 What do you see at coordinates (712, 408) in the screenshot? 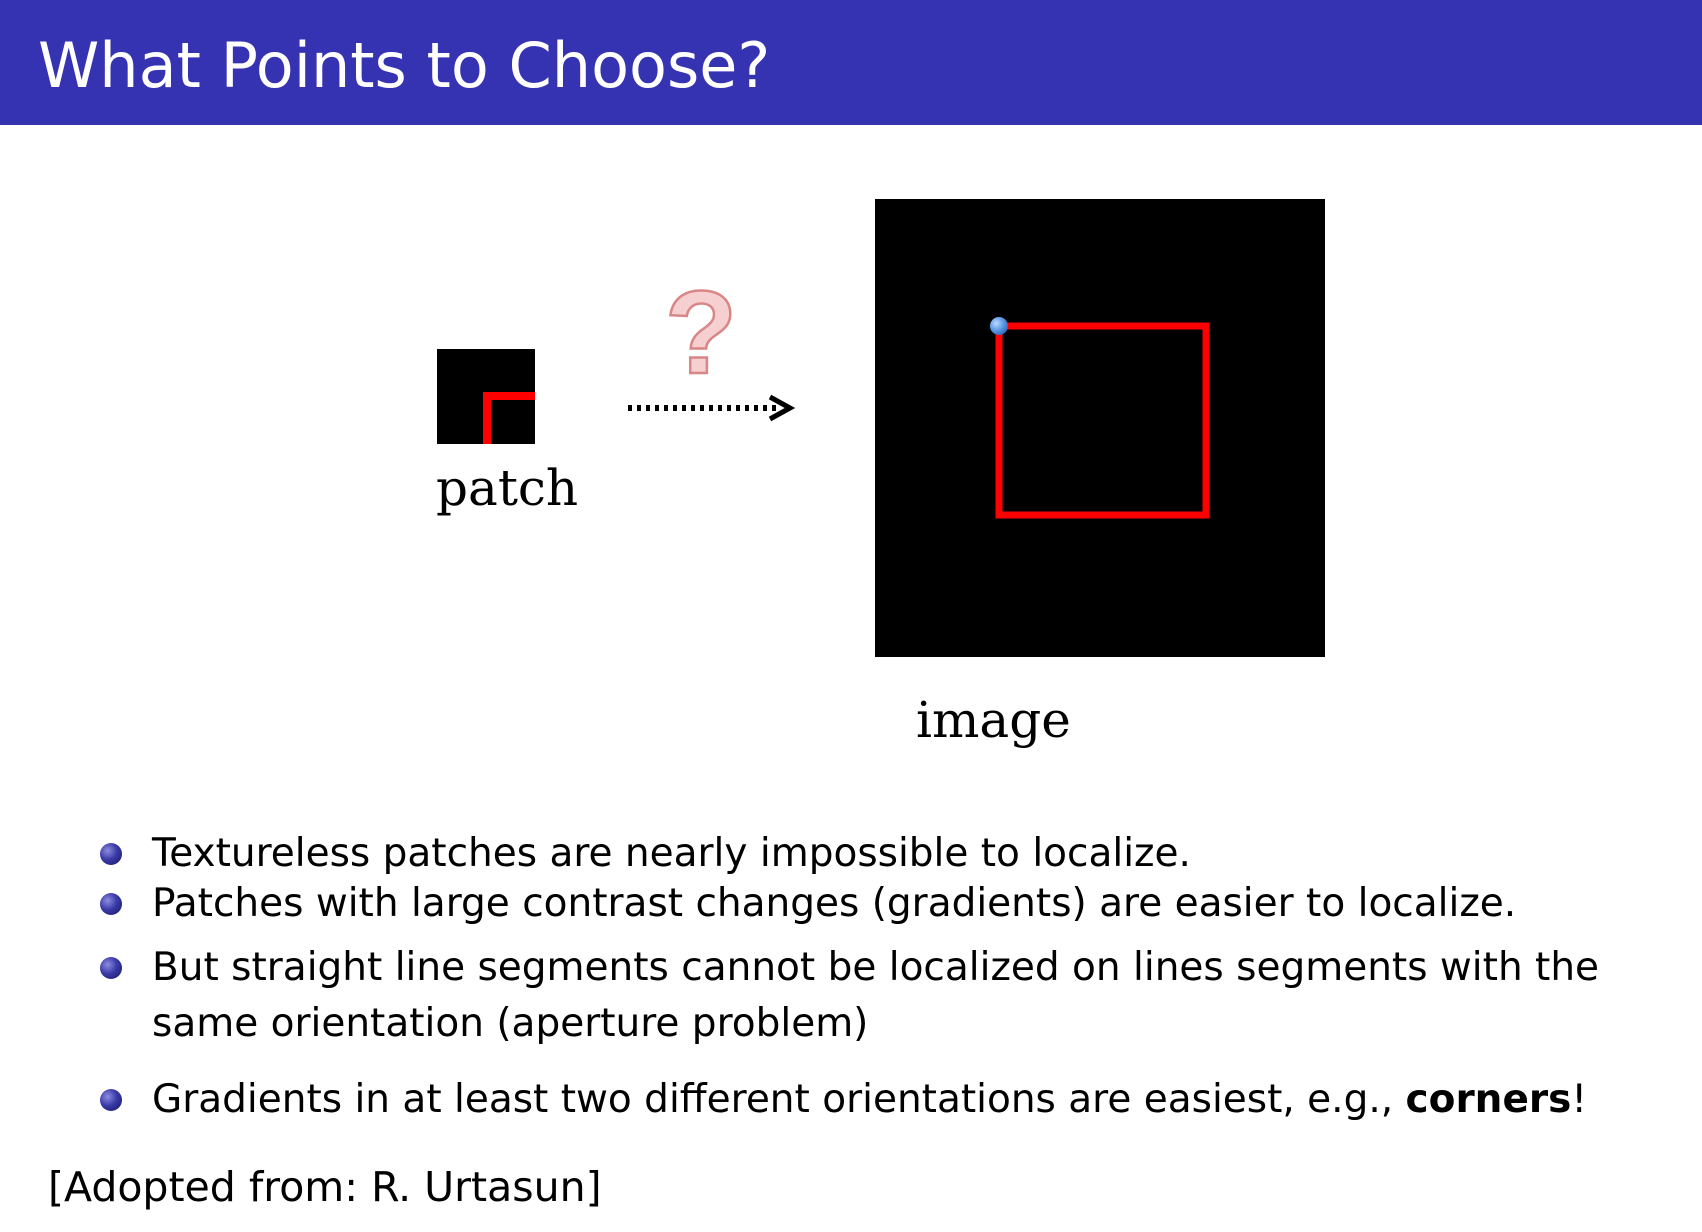
I see `match-arrow` at bounding box center [712, 408].